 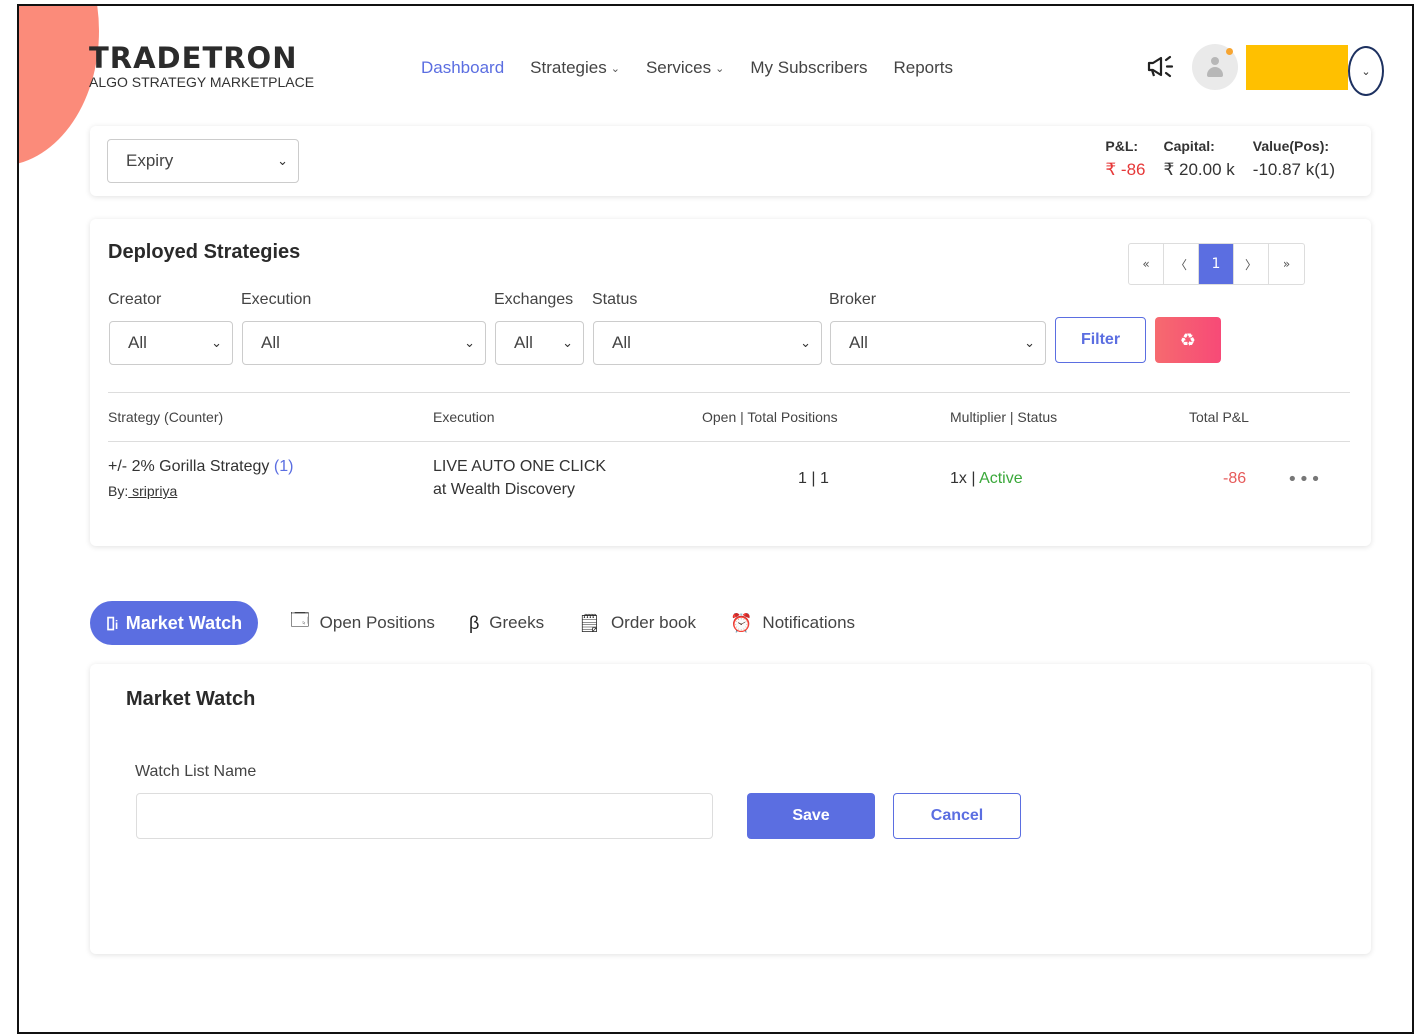 I want to click on nav-my-subscribers: My Subscribers, so click(x=808, y=68).